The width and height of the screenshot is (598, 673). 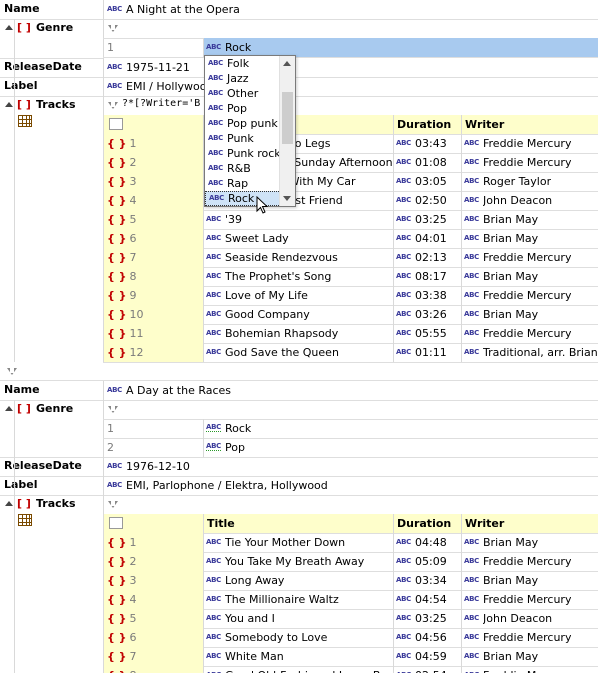 I want to click on track-duration: ABC 03:43, so click(x=427, y=143).